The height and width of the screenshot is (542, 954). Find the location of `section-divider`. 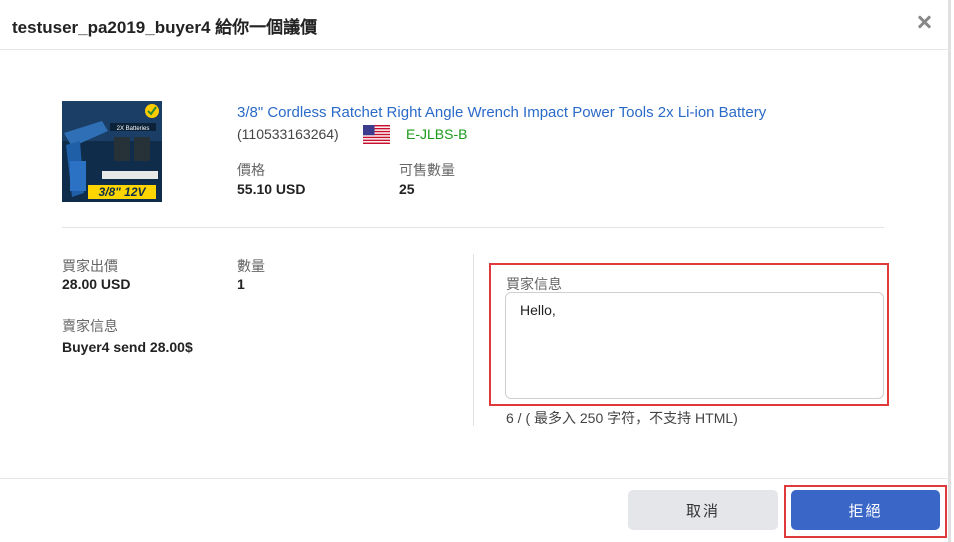

section-divider is located at coordinates (473, 227).